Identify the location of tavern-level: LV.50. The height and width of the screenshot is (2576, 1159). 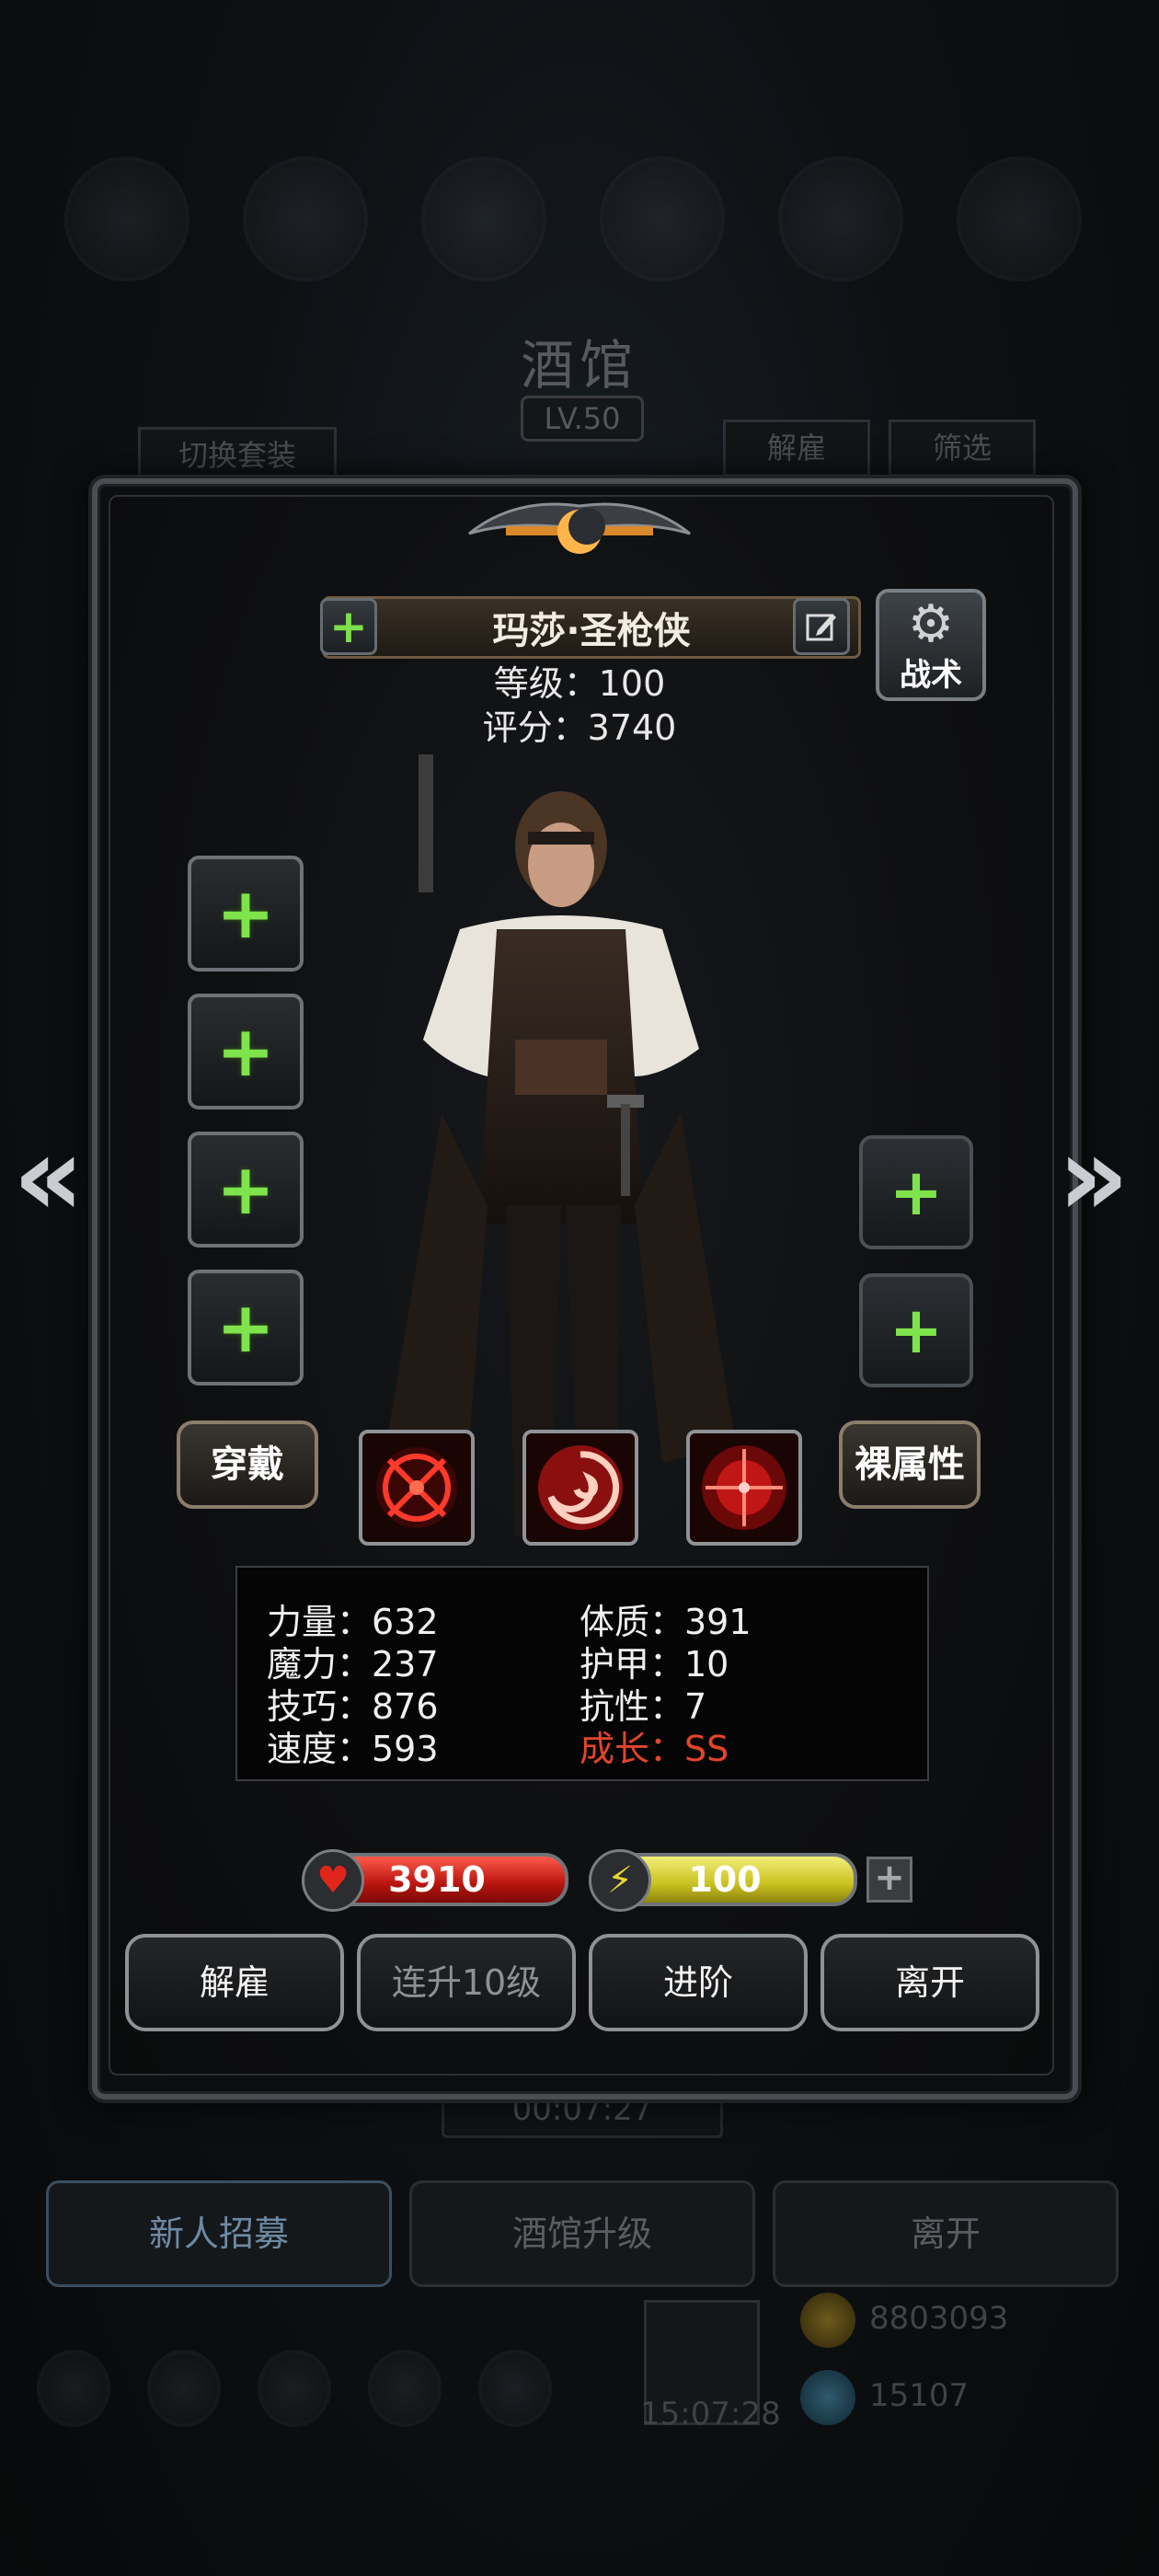
(582, 419).